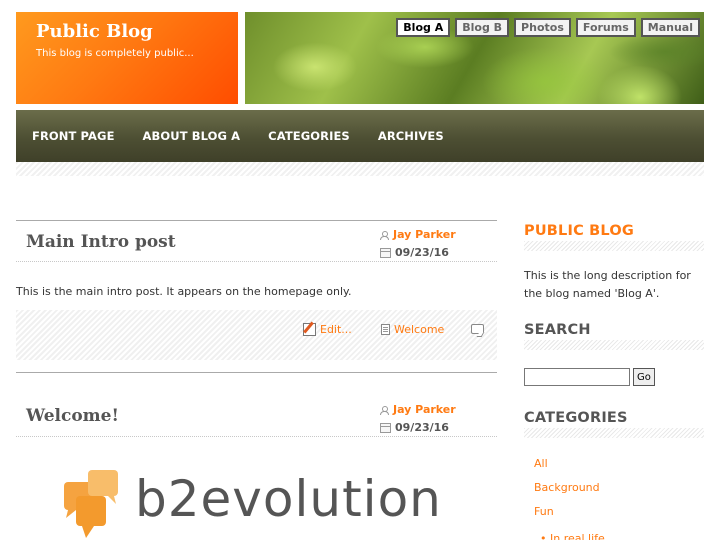 This screenshot has width=720, height=540. What do you see at coordinates (572, 536) in the screenshot?
I see `category-item-in-real-life: • In real life` at bounding box center [572, 536].